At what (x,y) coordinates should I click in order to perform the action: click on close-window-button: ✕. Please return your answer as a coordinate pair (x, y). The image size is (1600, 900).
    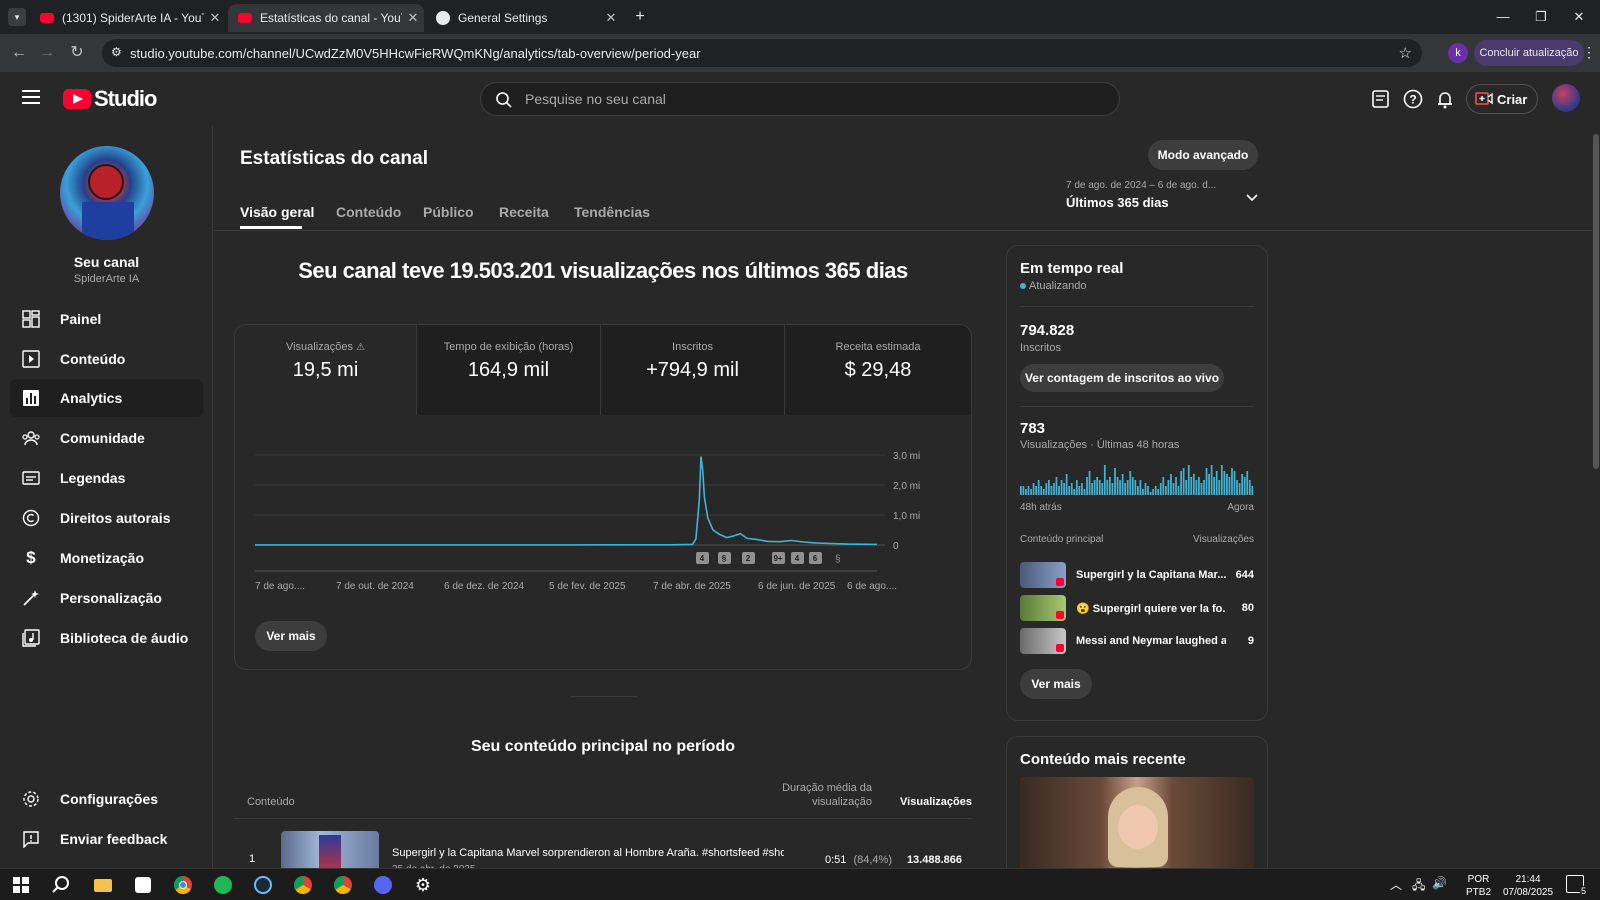
    Looking at the image, I should click on (1579, 17).